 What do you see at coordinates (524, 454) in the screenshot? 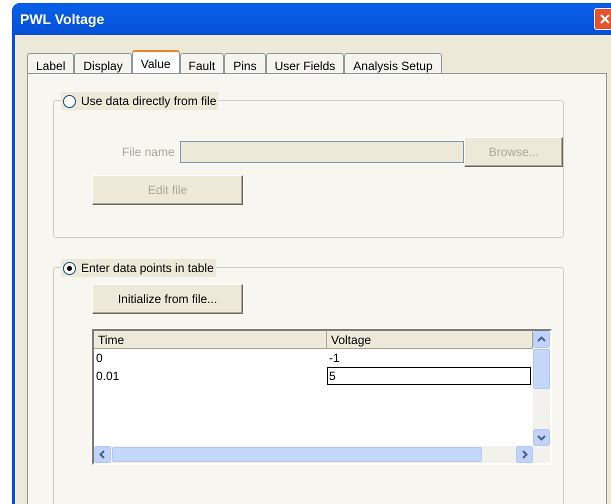
I see `scroll-right-icon` at bounding box center [524, 454].